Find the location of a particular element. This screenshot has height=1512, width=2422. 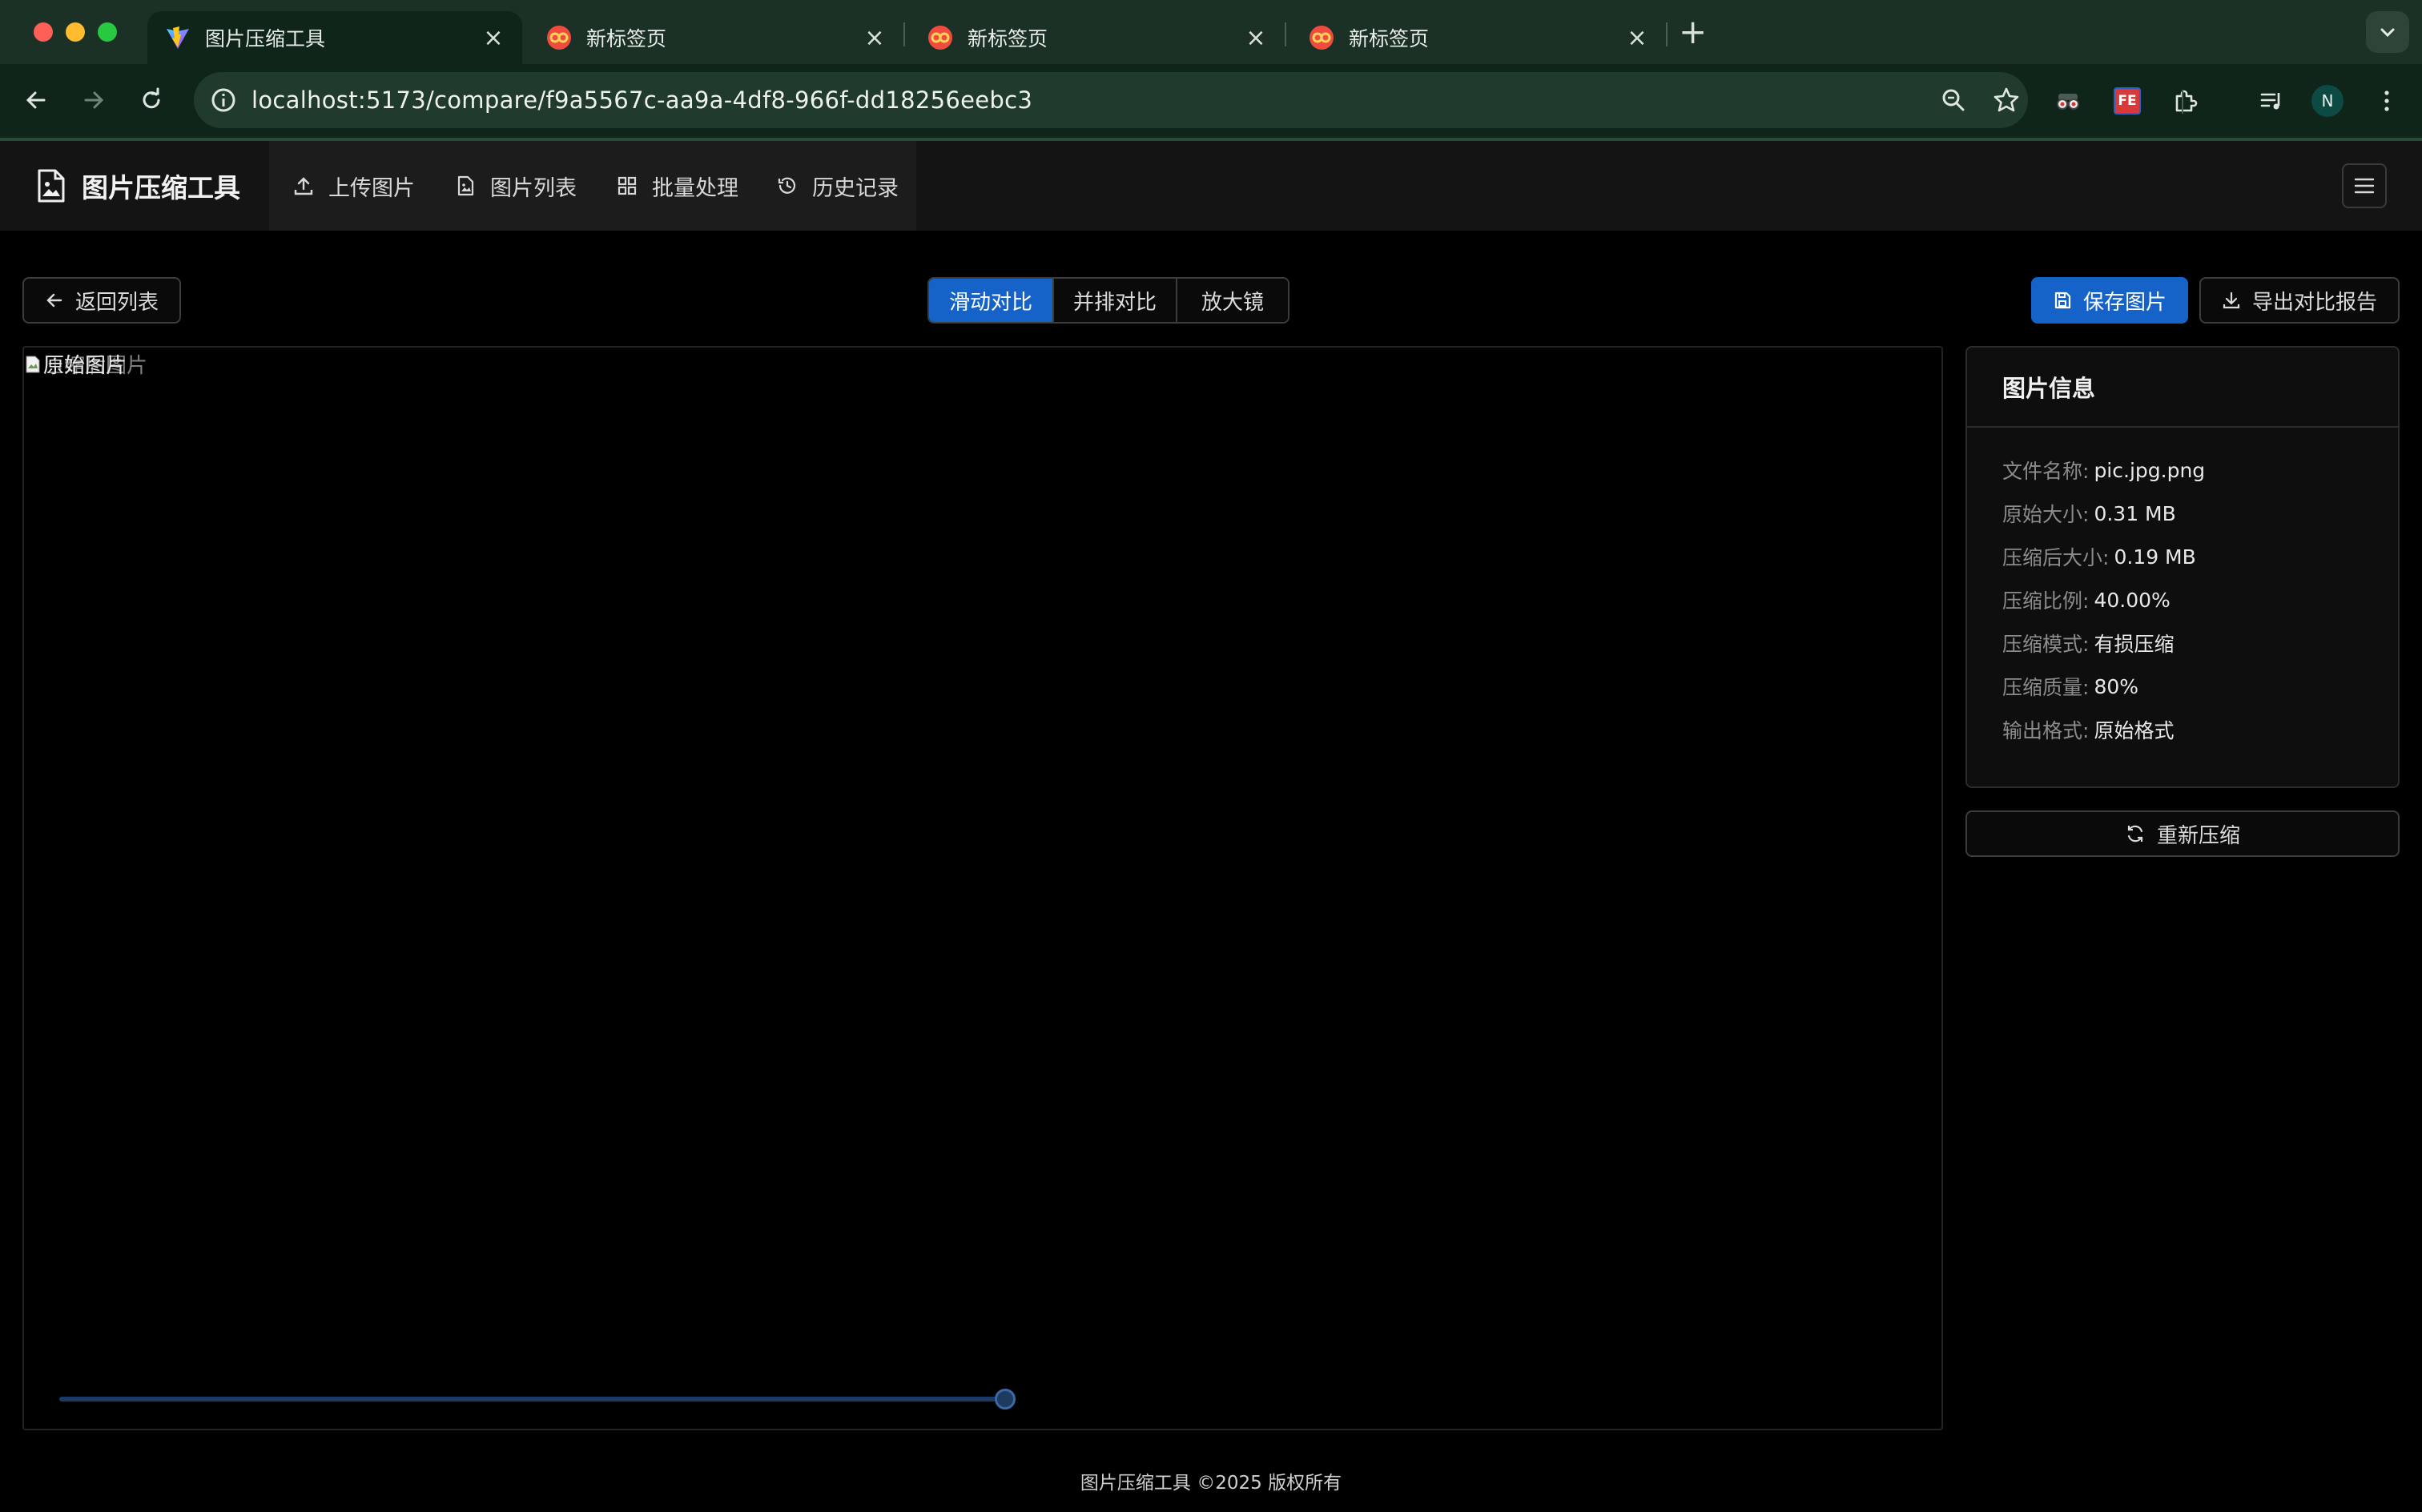

back-to-list-label: 返回列表 is located at coordinates (116, 302).